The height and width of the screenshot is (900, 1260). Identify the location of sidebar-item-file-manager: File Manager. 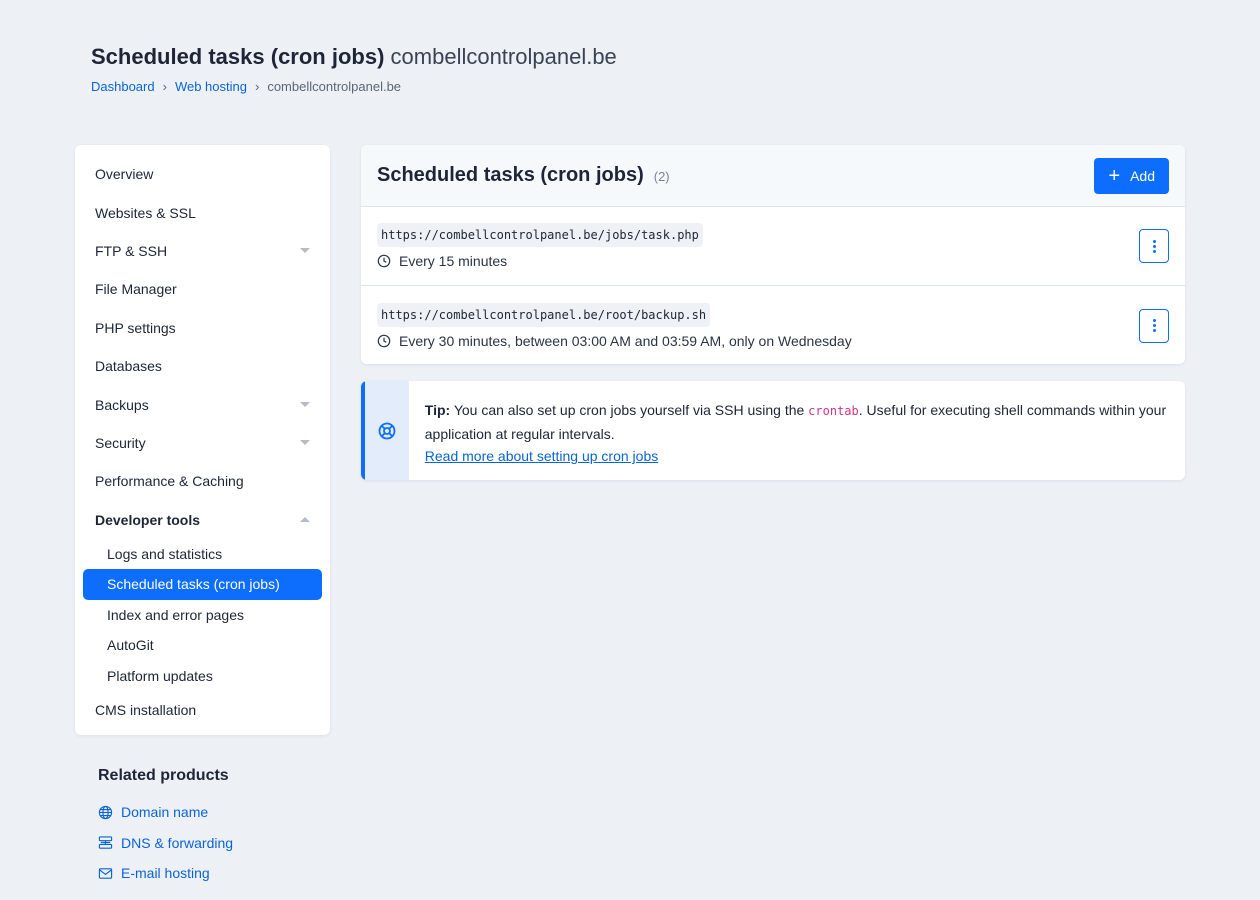
(202, 289).